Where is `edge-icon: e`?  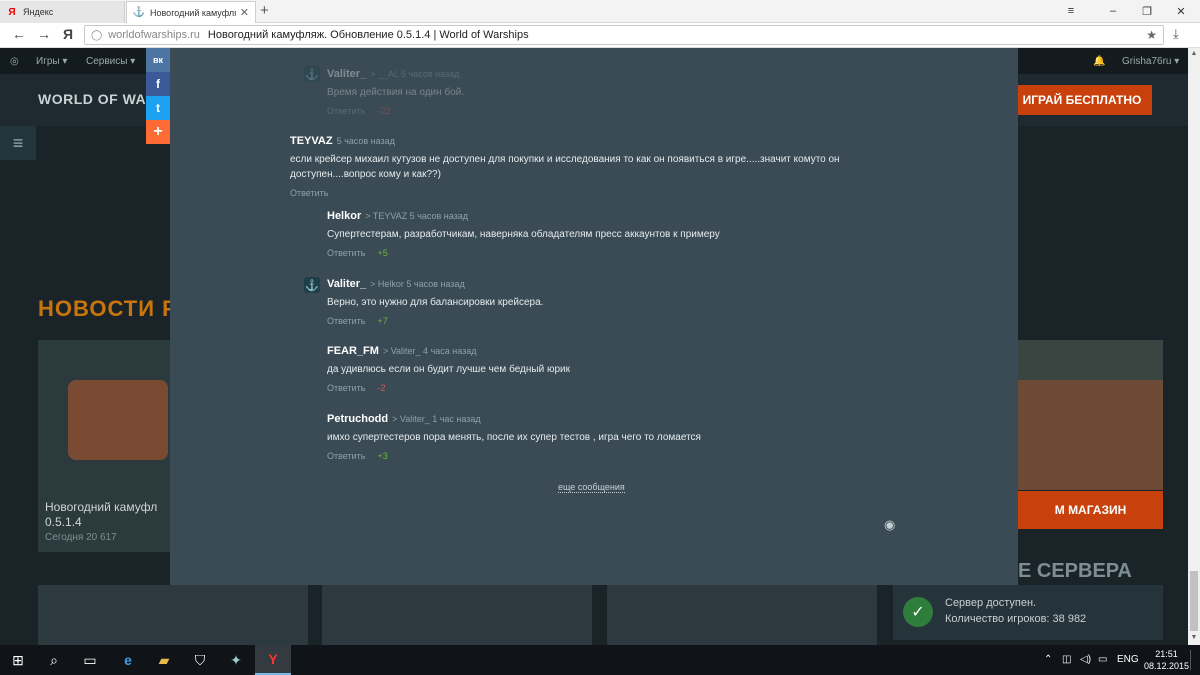
edge-icon: e is located at coordinates (128, 660).